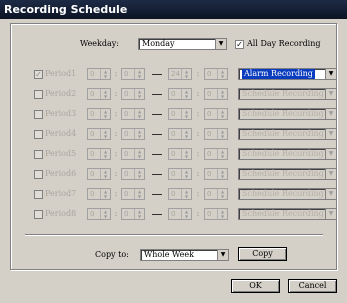 The height and width of the screenshot is (303, 347). I want to click on cancel-button: Cancel, so click(312, 286).